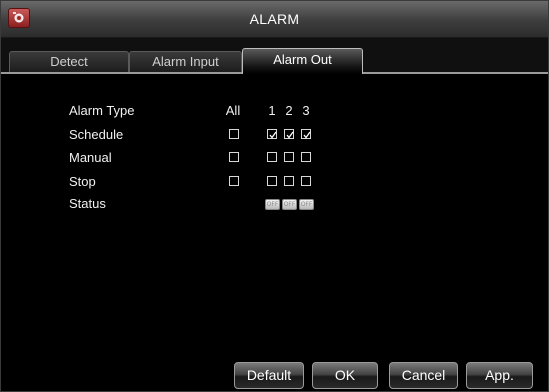 This screenshot has width=549, height=392. I want to click on stop-output-1-checkbox, so click(272, 181).